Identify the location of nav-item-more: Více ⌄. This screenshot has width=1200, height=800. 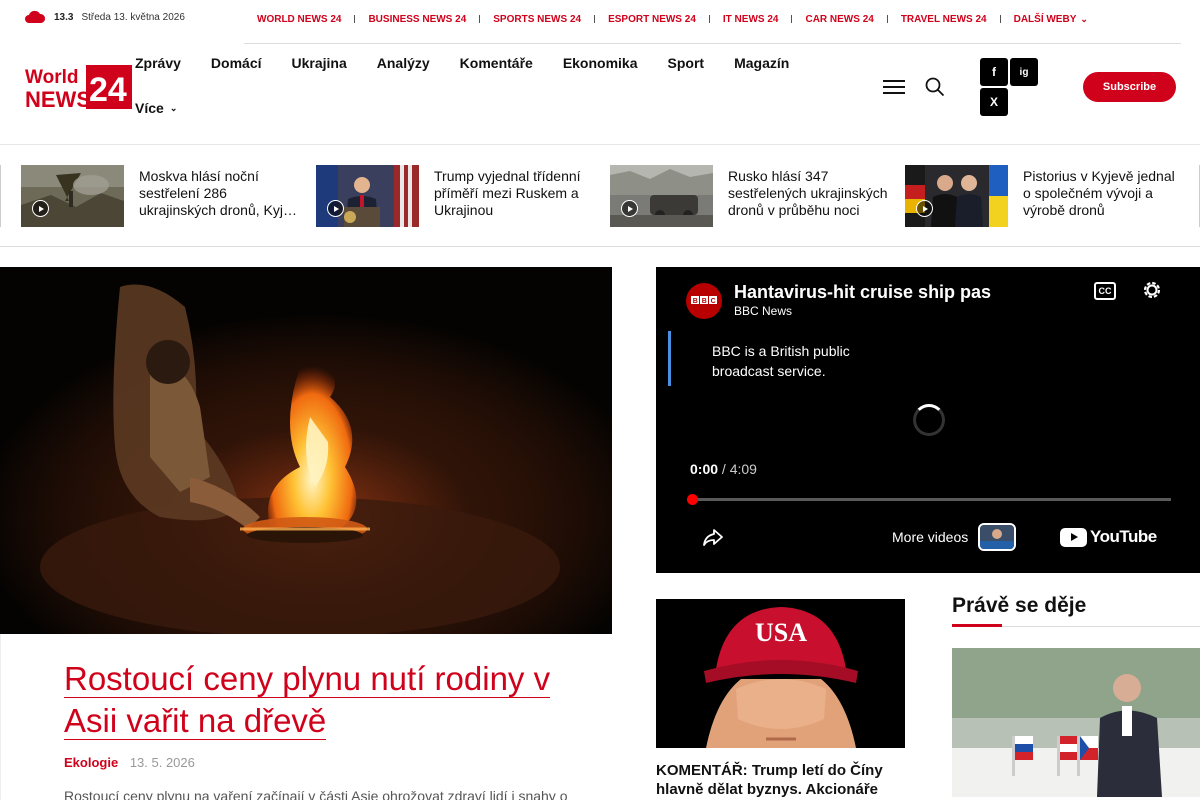
(485, 108).